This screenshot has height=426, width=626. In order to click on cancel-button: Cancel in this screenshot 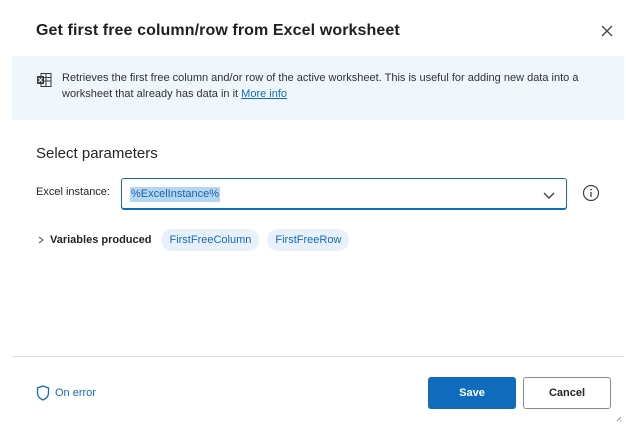, I will do `click(567, 393)`.